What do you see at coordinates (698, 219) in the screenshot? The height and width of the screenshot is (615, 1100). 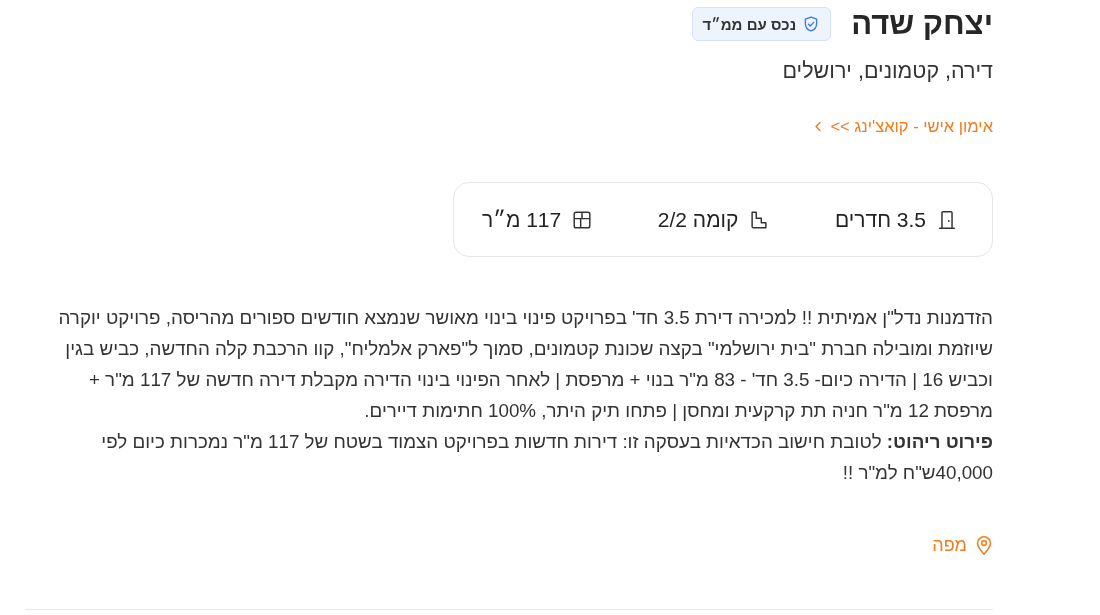 I see `property-stat: קומה 2/2` at bounding box center [698, 219].